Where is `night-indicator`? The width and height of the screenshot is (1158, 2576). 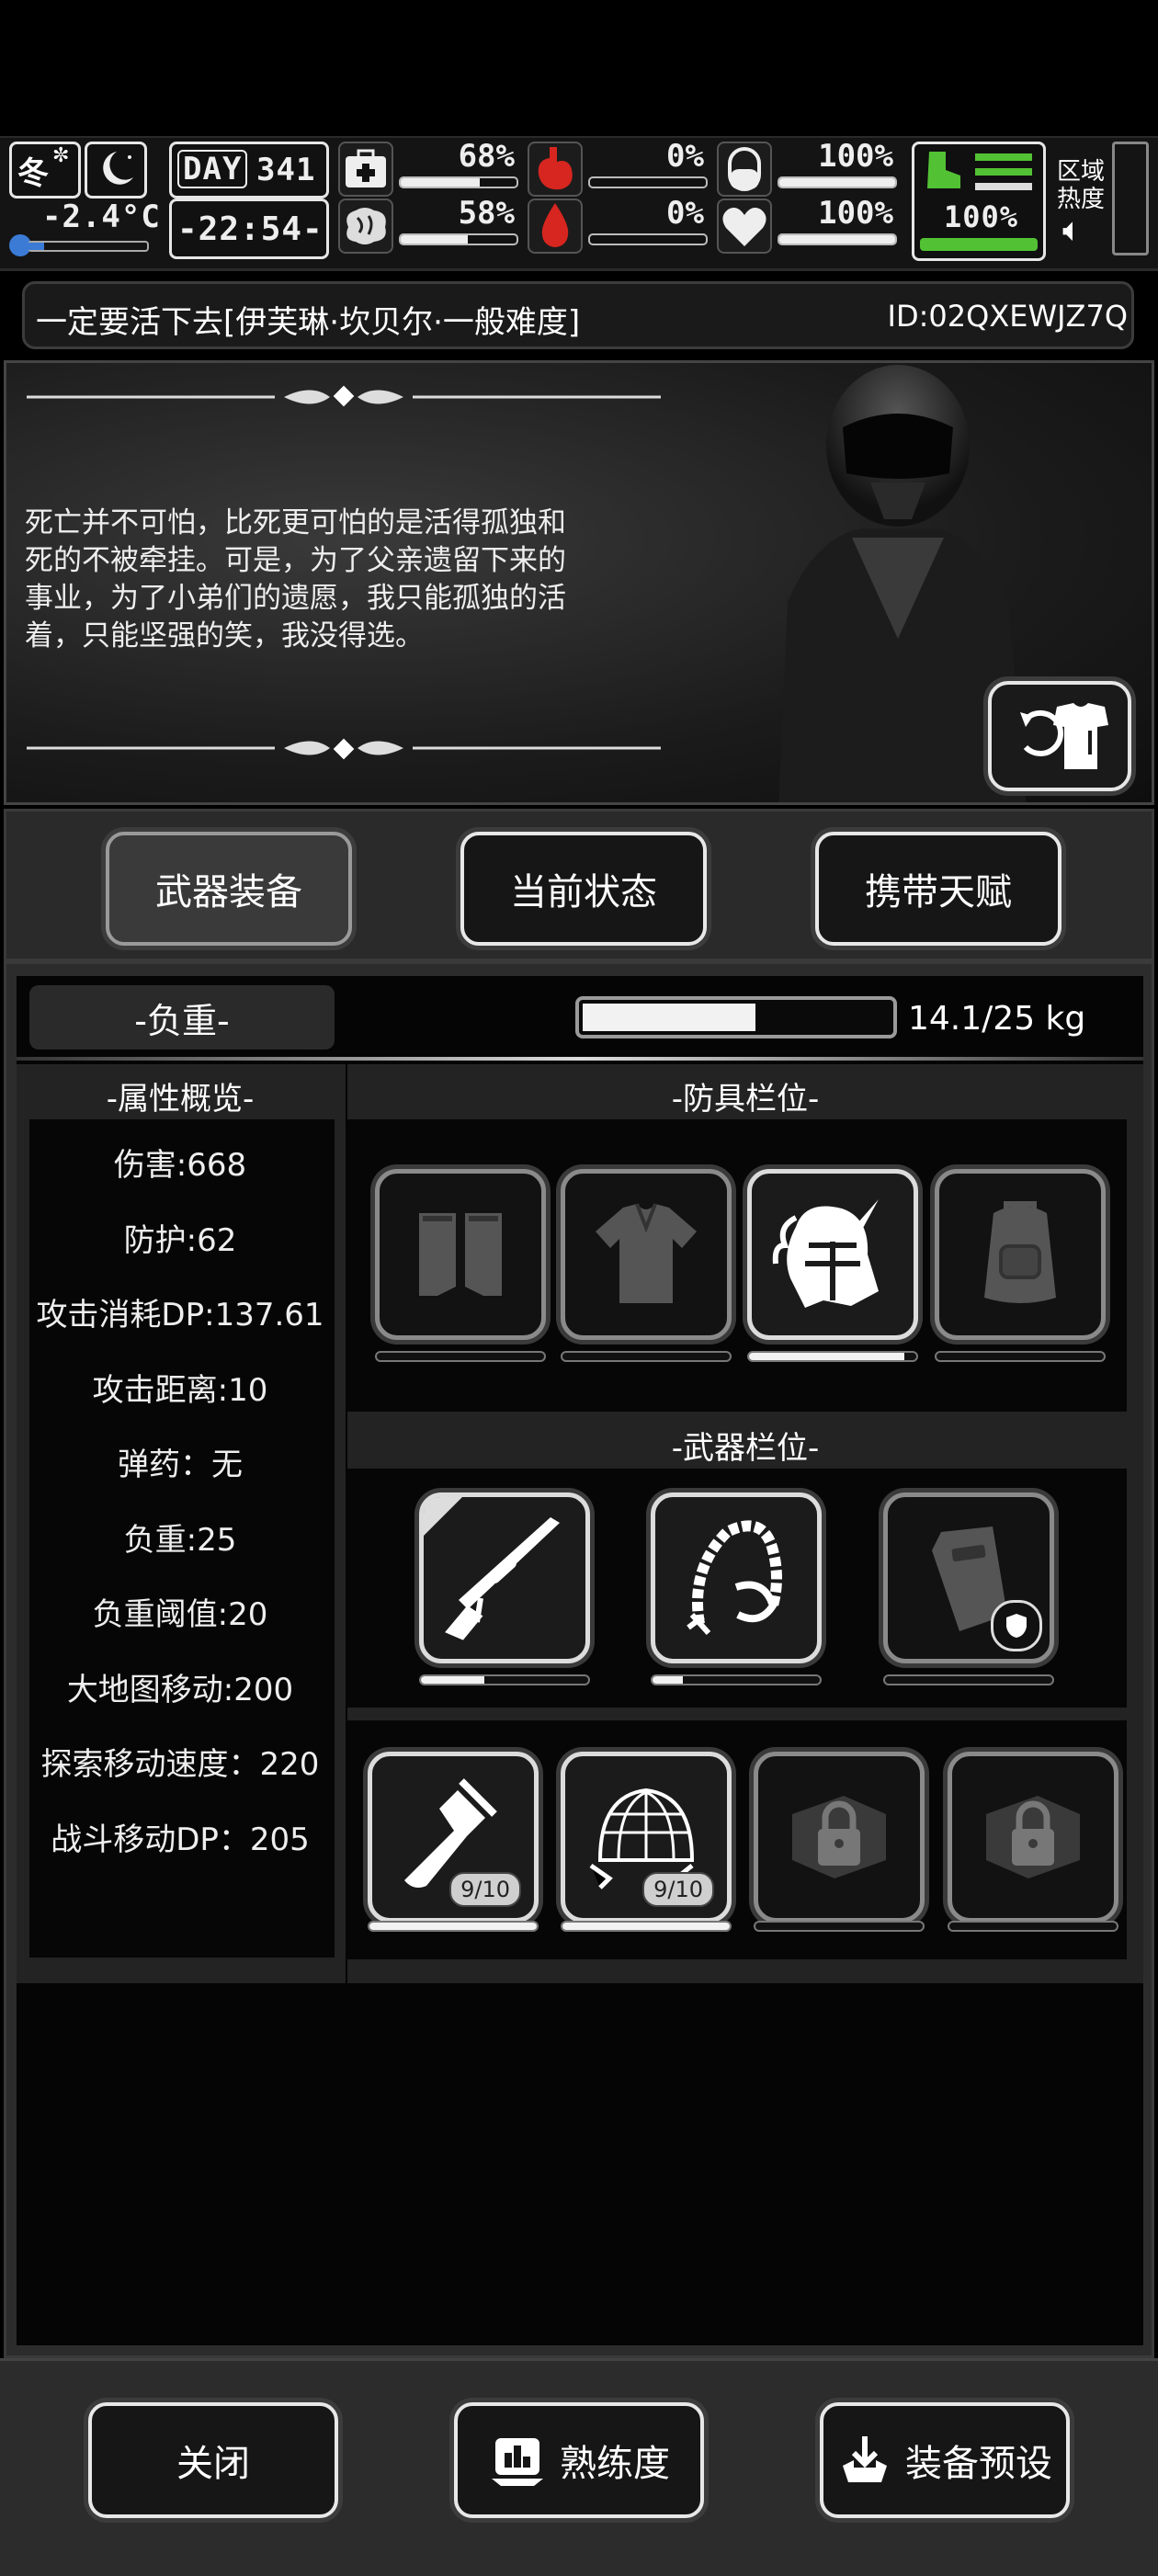
night-indicator is located at coordinates (116, 170).